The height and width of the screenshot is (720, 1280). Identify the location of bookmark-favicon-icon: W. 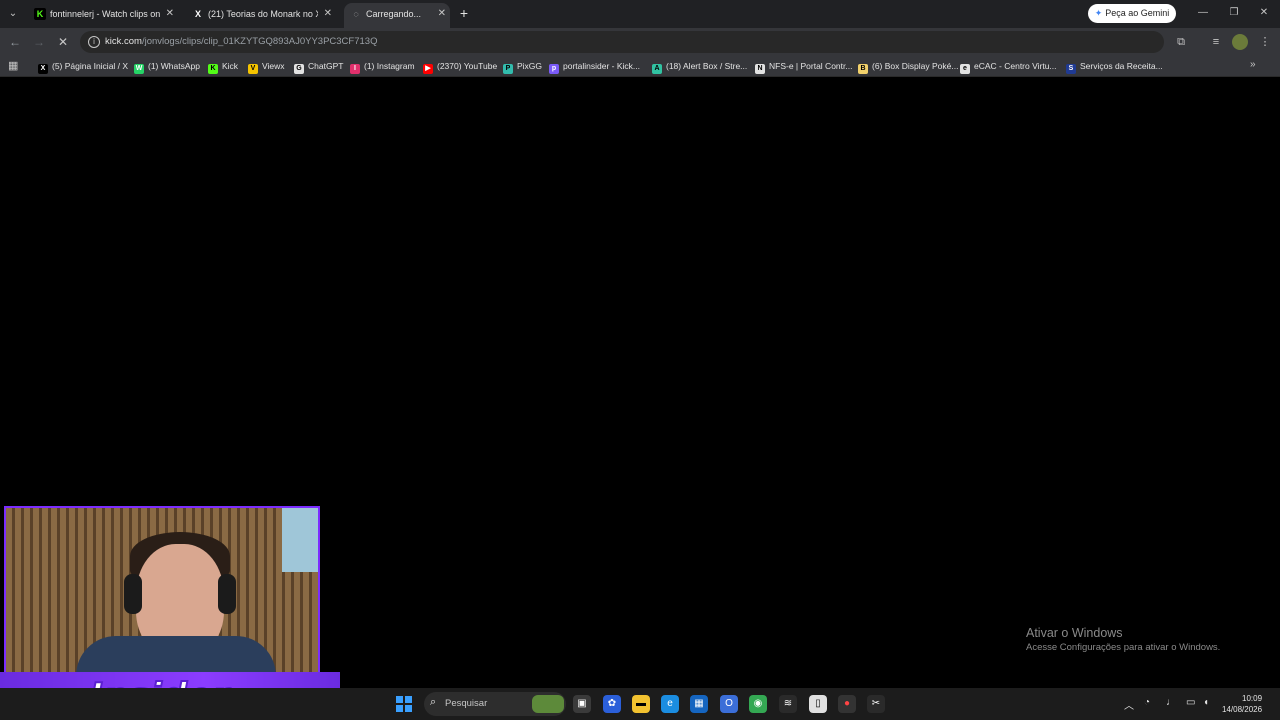
(139, 69).